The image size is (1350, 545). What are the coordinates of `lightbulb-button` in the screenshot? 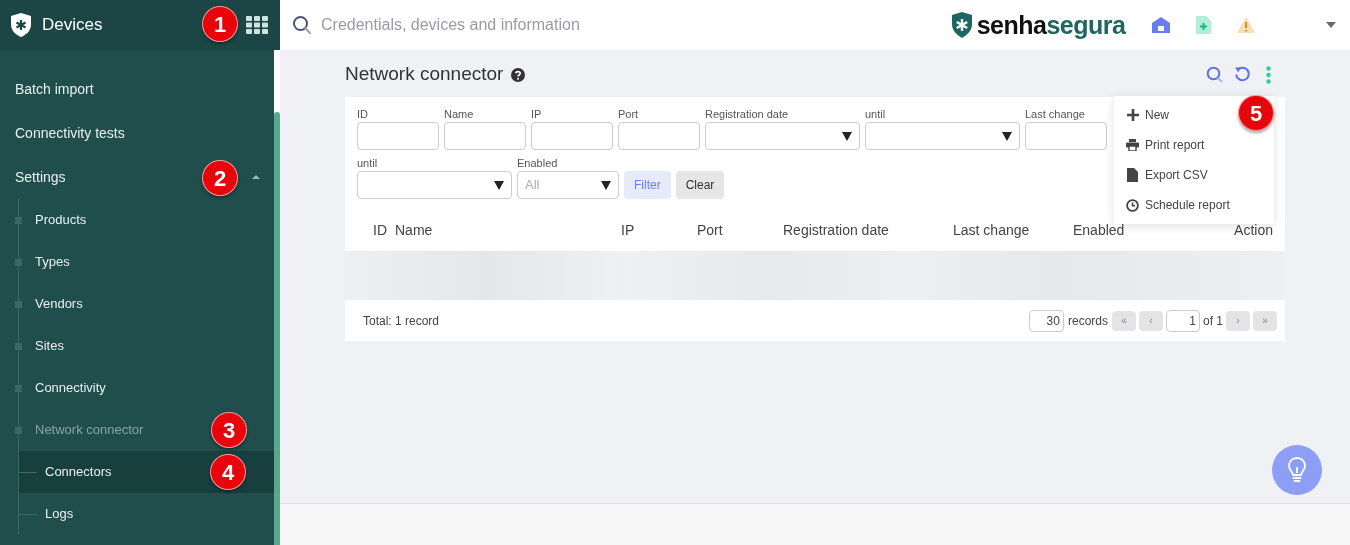 It's located at (1297, 470).